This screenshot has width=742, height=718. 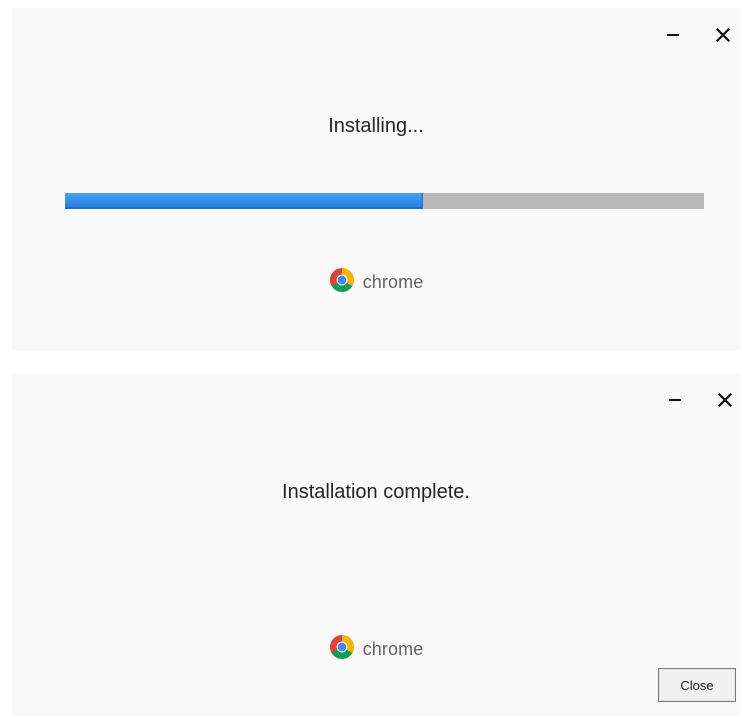 I want to click on progress-bar-fill, so click(x=244, y=201).